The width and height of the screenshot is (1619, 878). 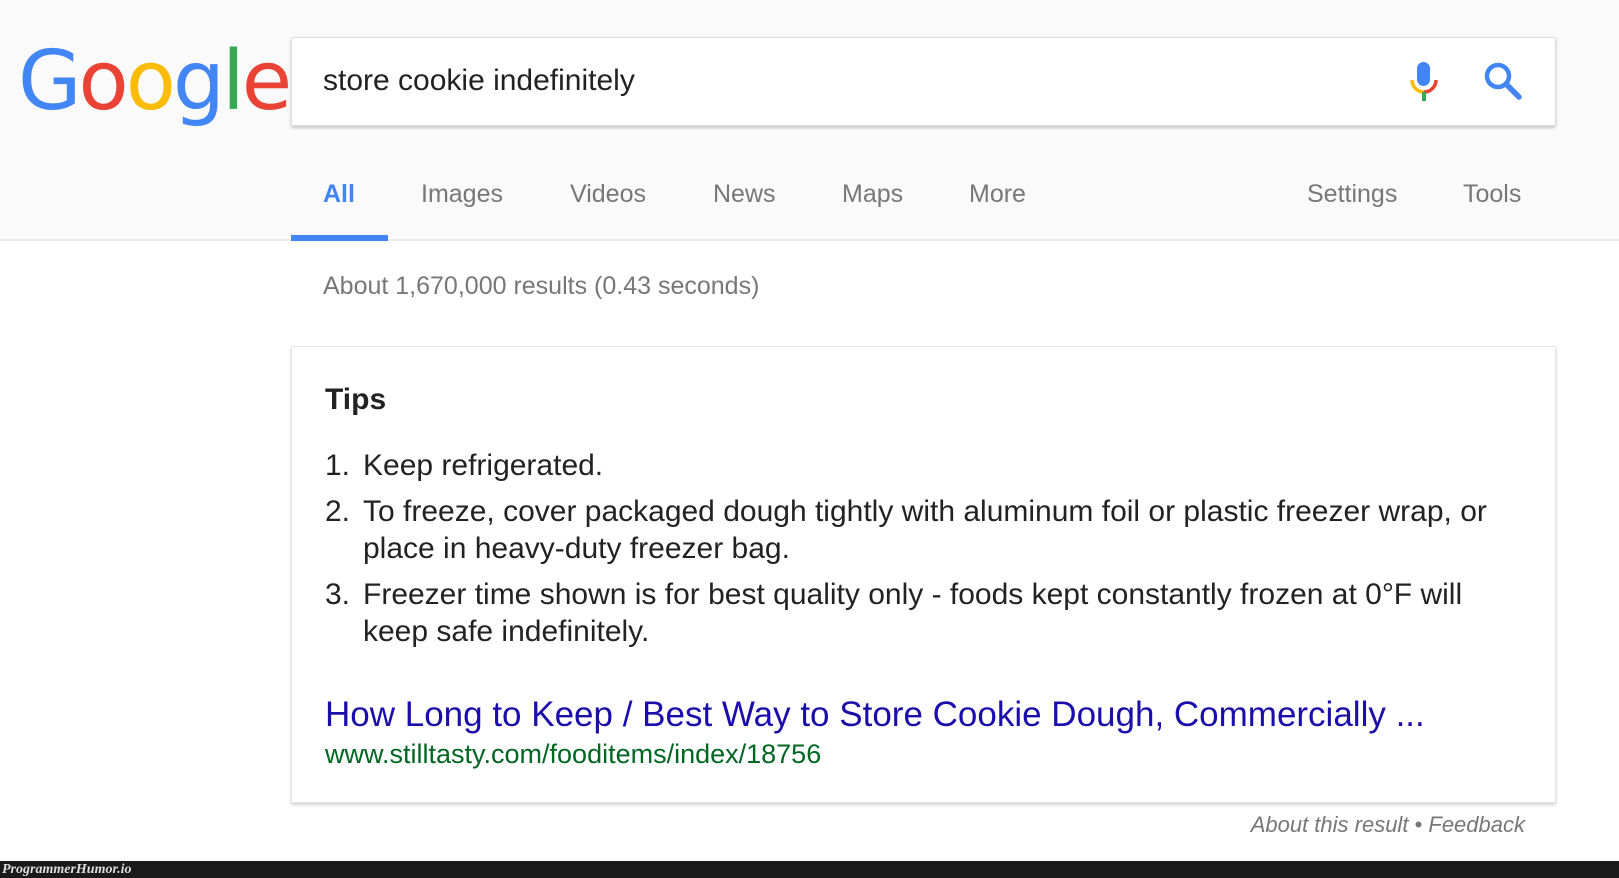 I want to click on tab-all: All, so click(x=339, y=194).